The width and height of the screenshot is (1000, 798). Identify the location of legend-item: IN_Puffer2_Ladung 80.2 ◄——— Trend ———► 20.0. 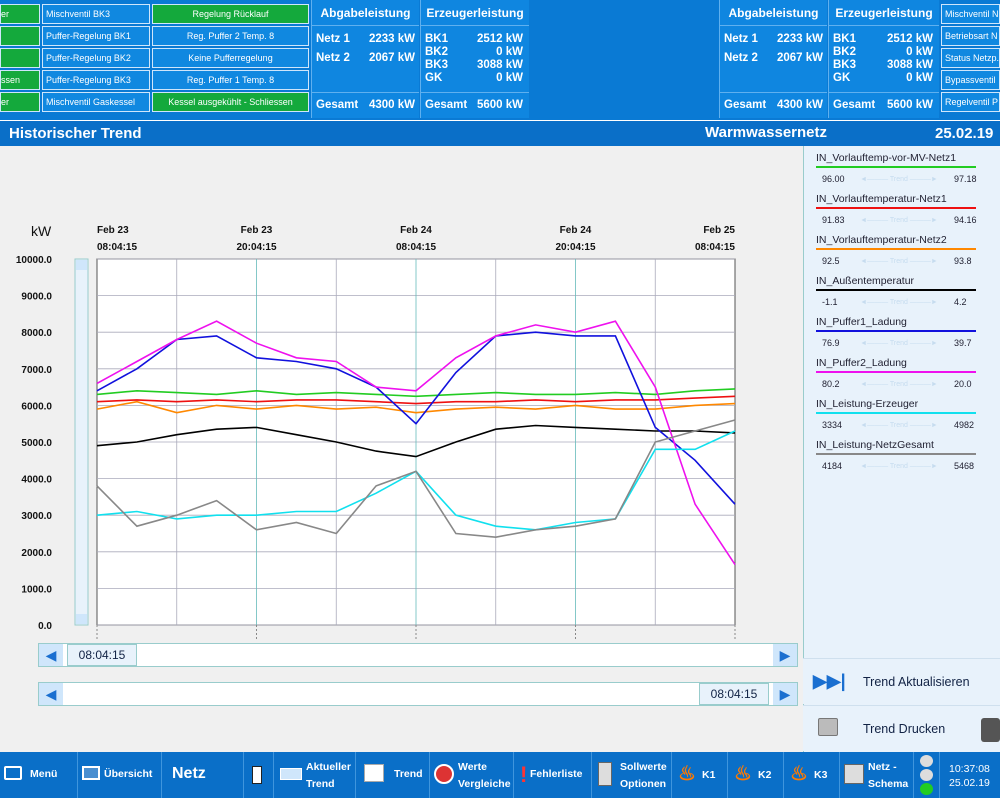
(902, 374).